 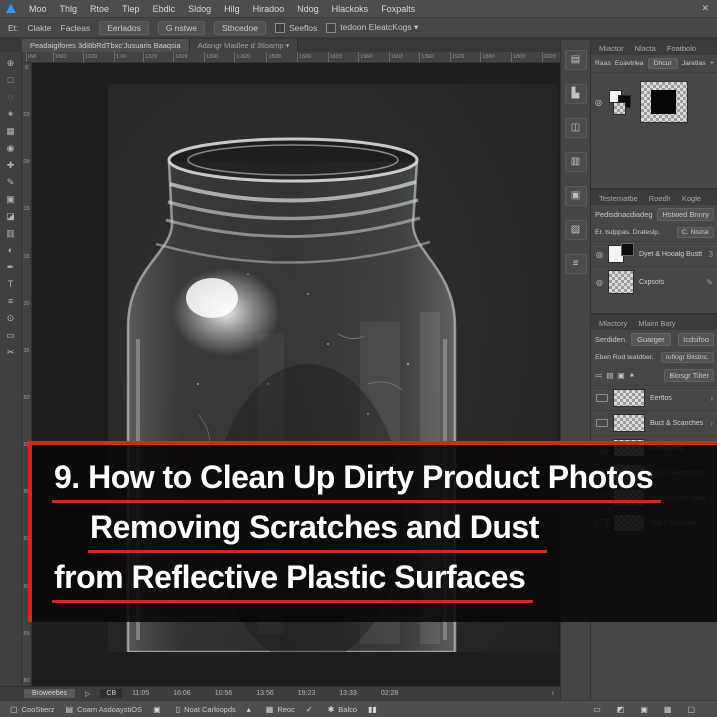 I want to click on tool-icon: ✚, so click(x=11, y=165).